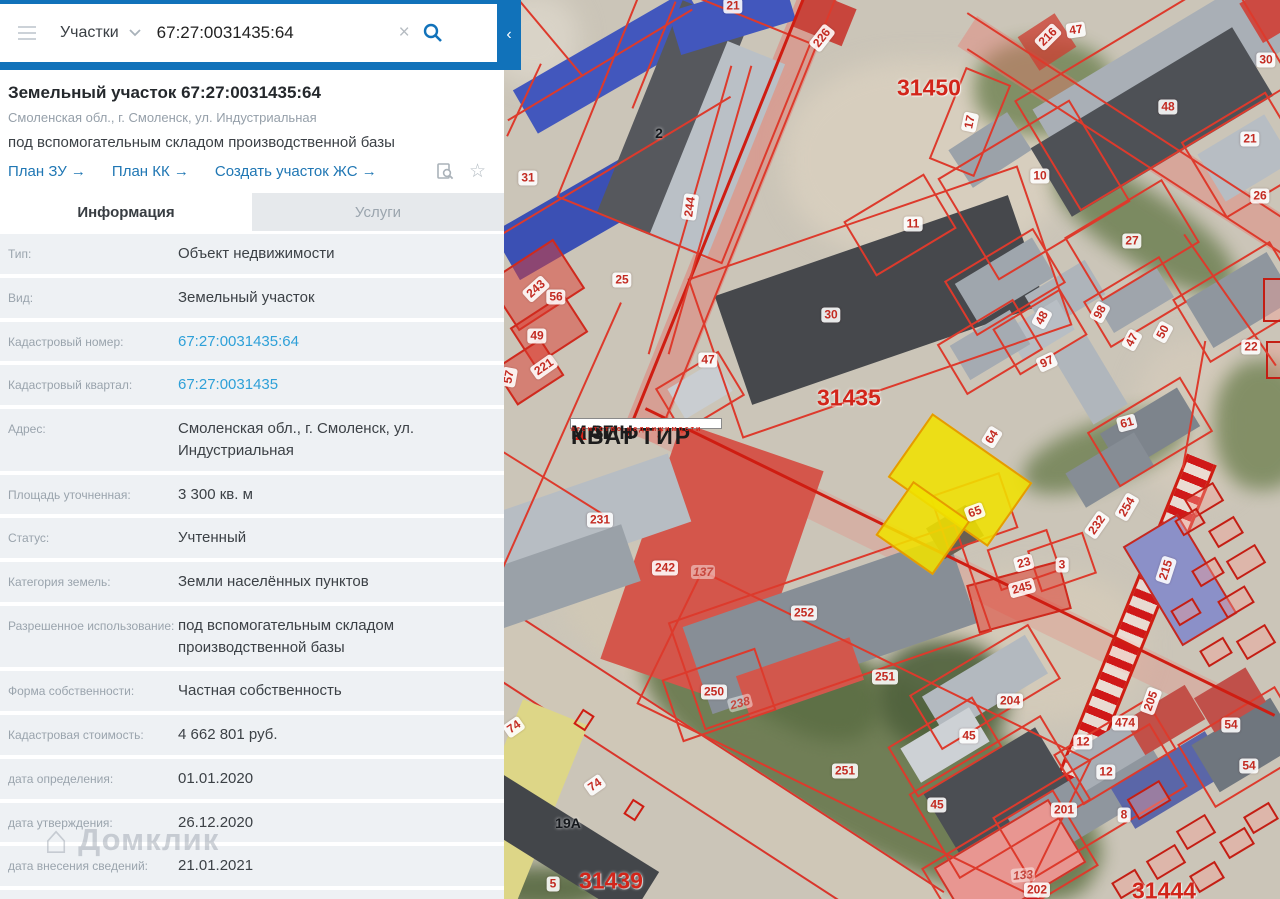 This screenshot has height=899, width=1280. I want to click on bottom-accent-strip, so click(248, 66).